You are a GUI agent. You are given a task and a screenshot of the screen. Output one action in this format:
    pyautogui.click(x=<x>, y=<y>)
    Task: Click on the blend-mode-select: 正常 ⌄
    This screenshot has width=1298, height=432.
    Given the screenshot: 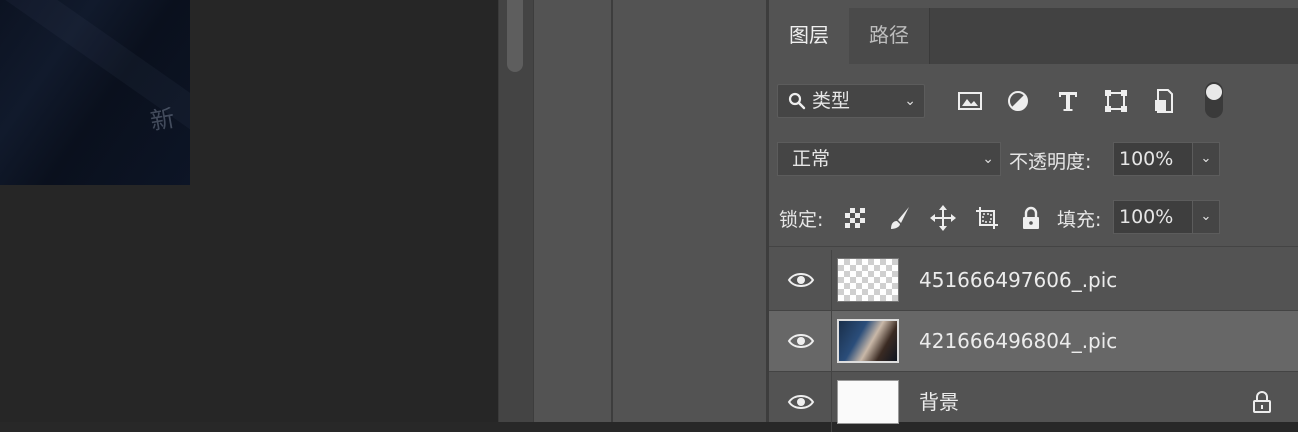 What is the action you would take?
    pyautogui.click(x=889, y=159)
    